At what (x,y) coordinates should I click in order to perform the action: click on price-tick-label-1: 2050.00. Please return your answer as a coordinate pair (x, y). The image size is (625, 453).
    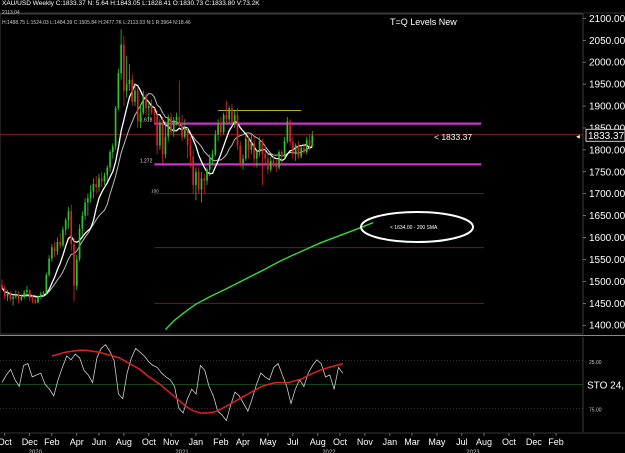
    Looking at the image, I should click on (607, 41).